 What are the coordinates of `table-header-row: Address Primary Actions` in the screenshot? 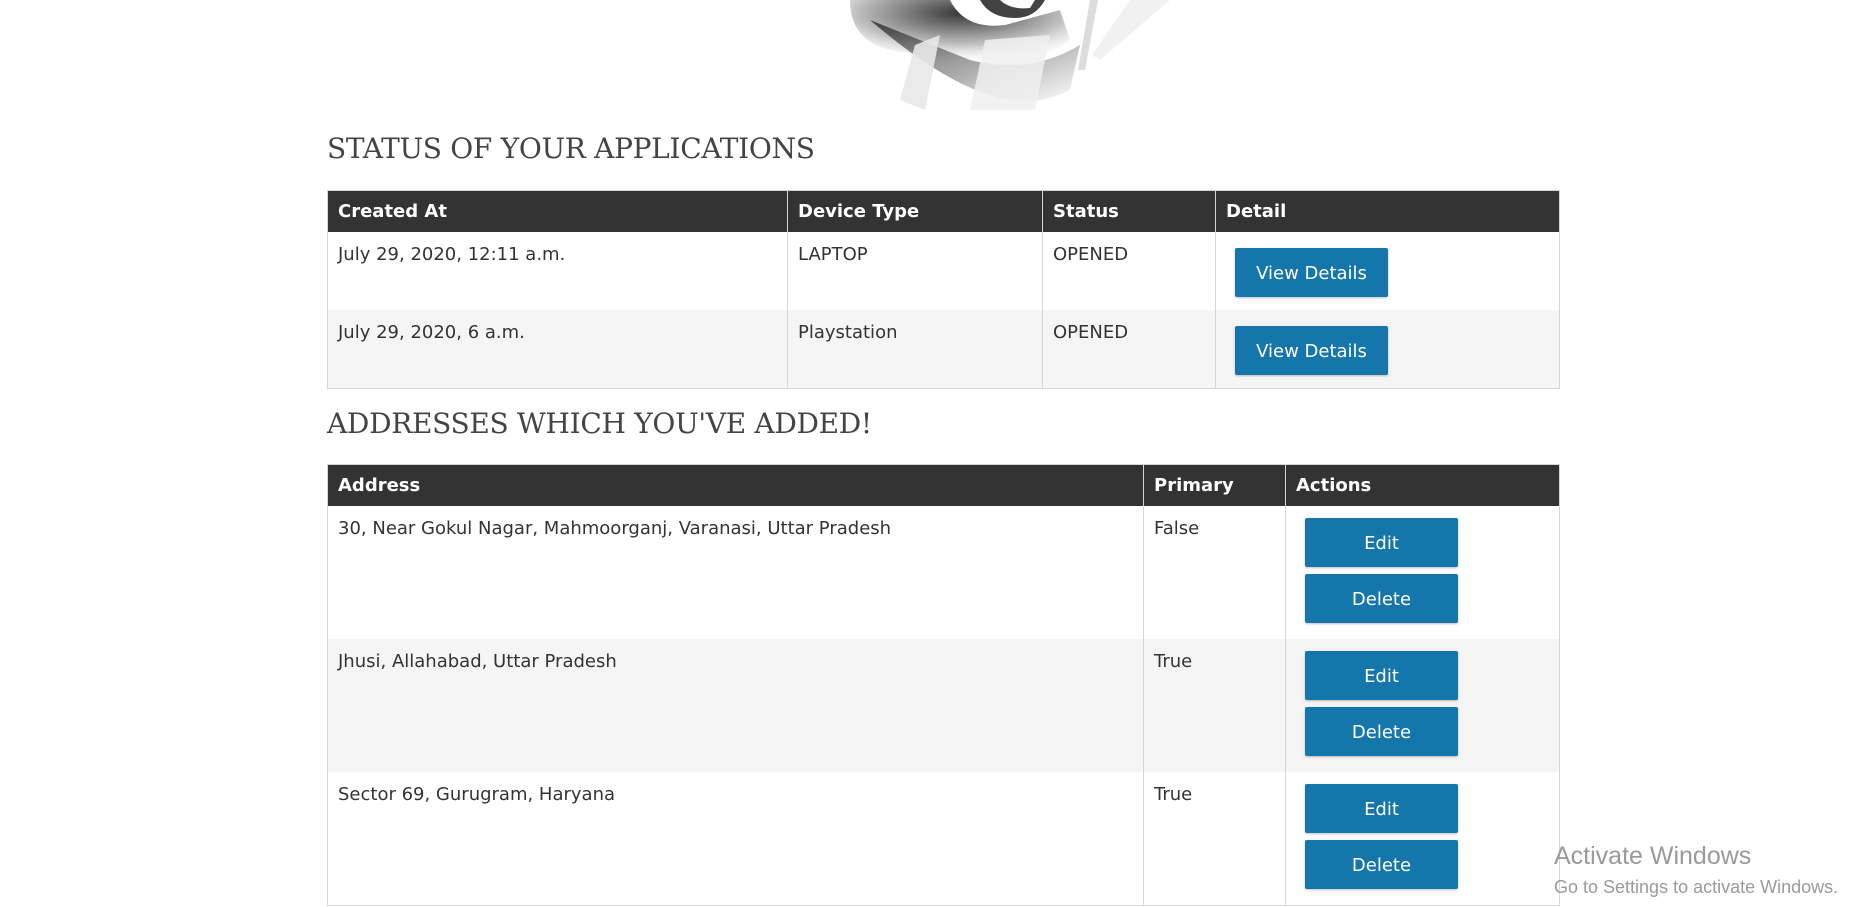 It's located at (943, 485).